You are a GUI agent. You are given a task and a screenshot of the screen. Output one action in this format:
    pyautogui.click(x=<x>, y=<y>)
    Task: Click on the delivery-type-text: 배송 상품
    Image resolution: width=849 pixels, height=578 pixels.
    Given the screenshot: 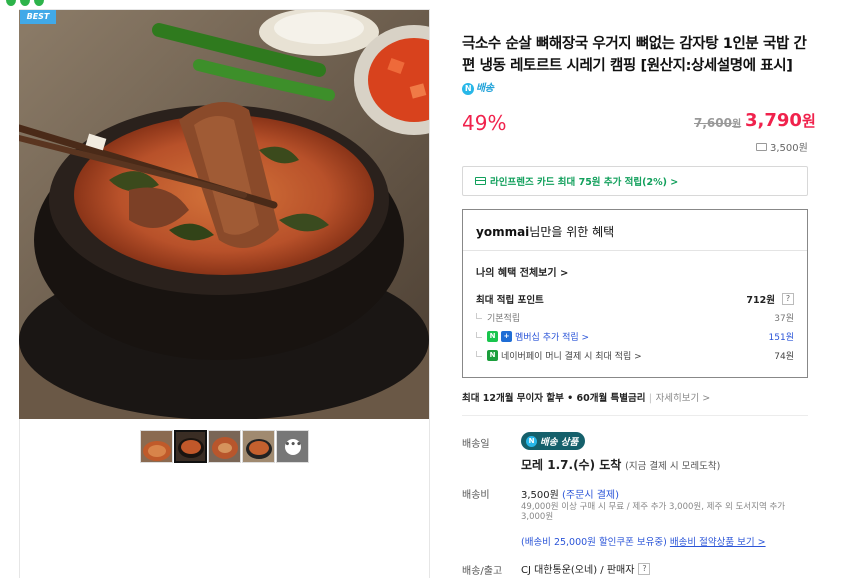 What is the action you would take?
    pyautogui.click(x=559, y=442)
    